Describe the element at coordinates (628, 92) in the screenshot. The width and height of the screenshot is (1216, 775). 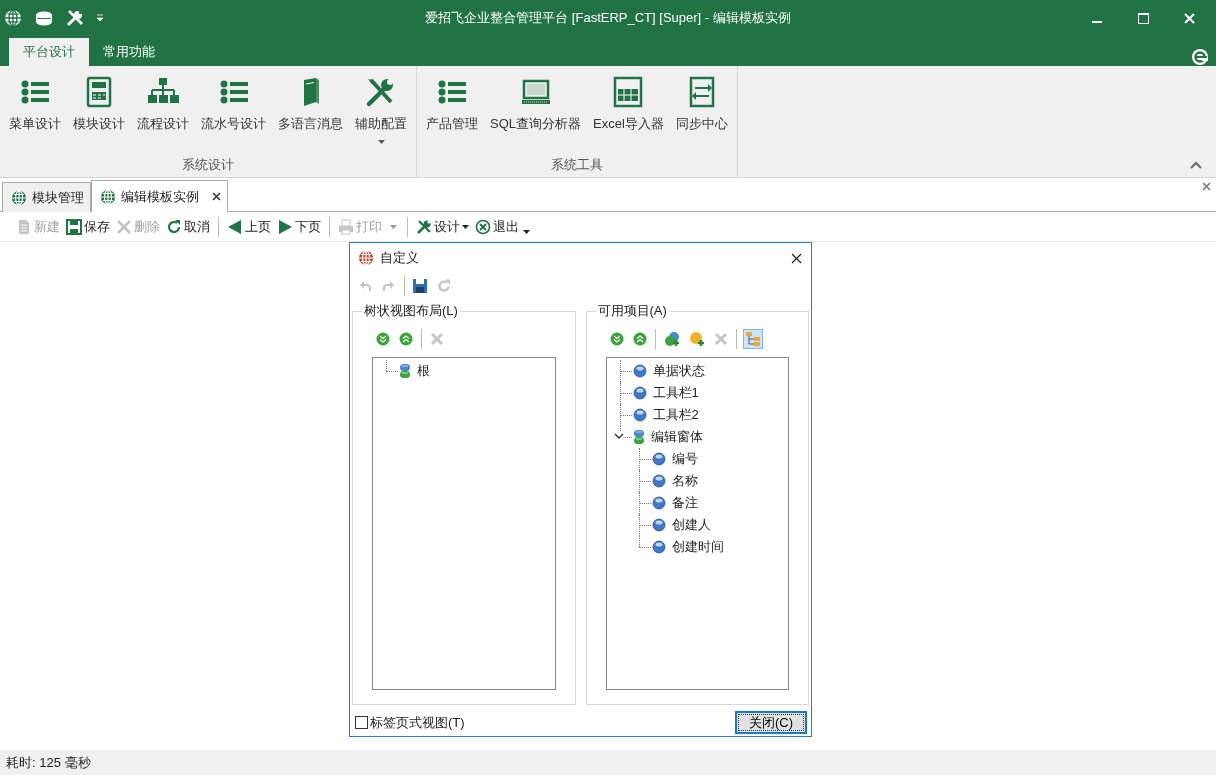
I see `spreadsheet-icon` at that location.